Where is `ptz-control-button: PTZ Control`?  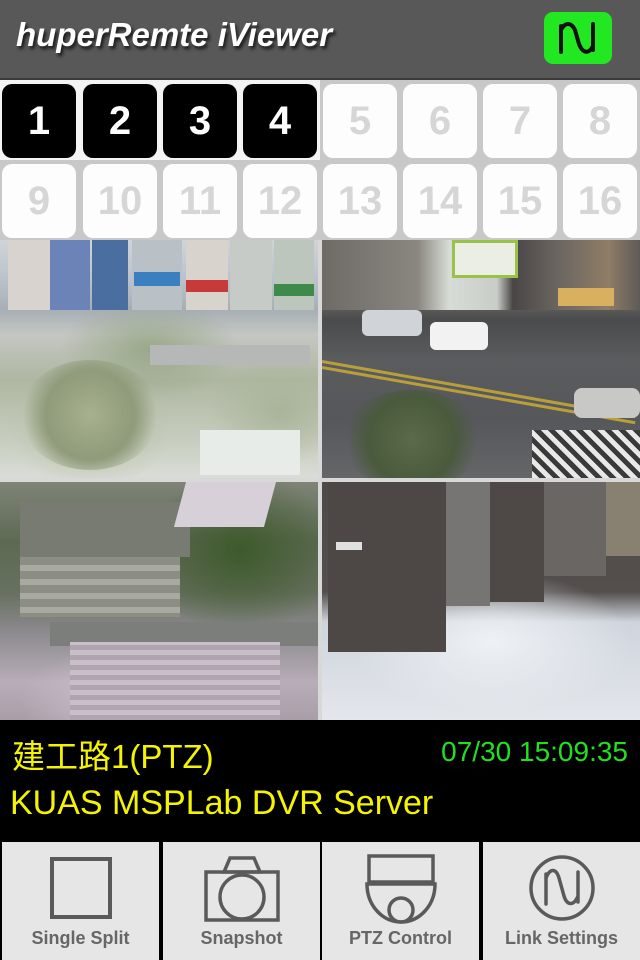
ptz-control-button: PTZ Control is located at coordinates (400, 901).